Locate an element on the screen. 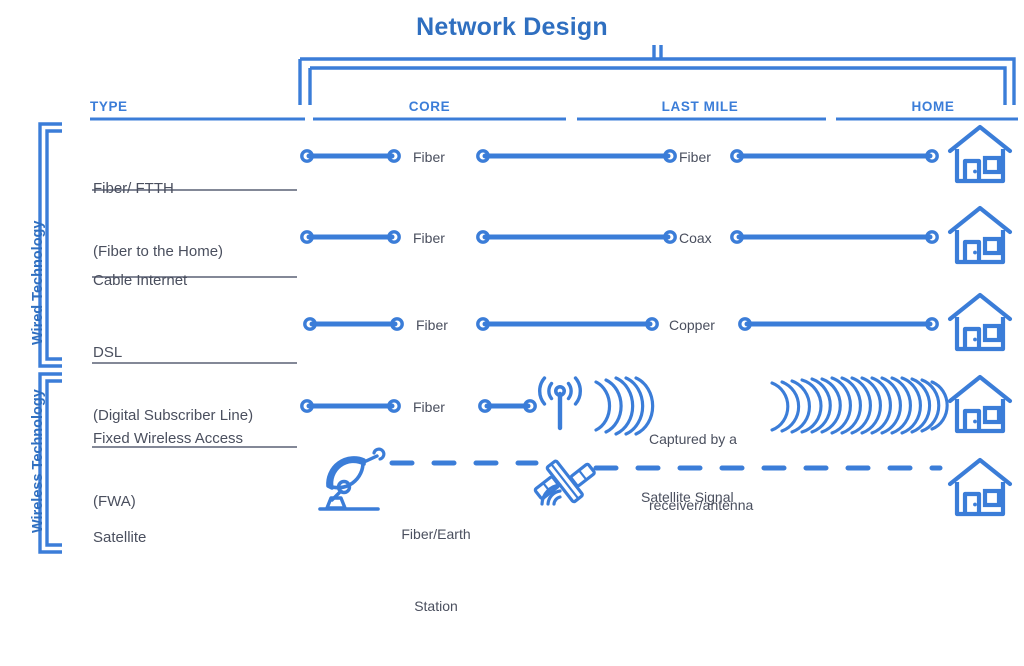  row2-core-label: Fiber is located at coordinates (429, 238).